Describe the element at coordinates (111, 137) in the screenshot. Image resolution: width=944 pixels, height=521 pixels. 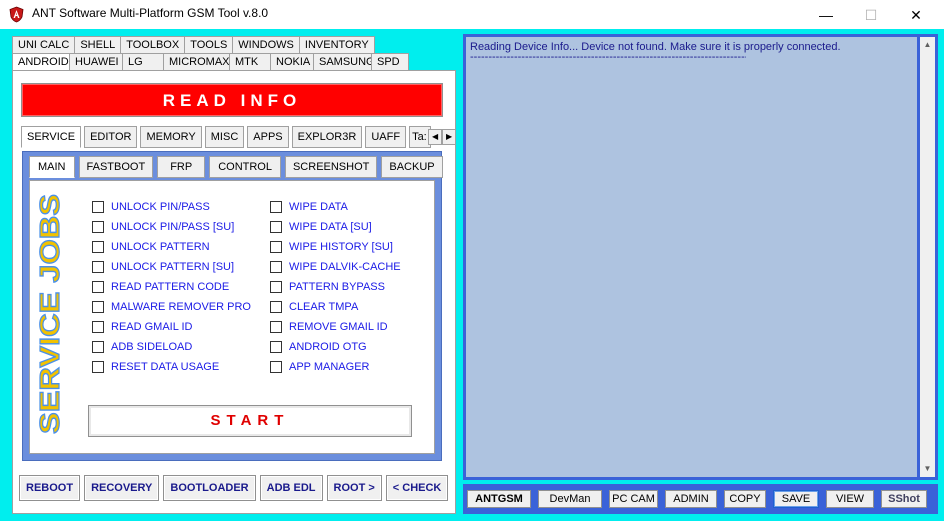
I see `subtab-editor: EDITOR` at that location.